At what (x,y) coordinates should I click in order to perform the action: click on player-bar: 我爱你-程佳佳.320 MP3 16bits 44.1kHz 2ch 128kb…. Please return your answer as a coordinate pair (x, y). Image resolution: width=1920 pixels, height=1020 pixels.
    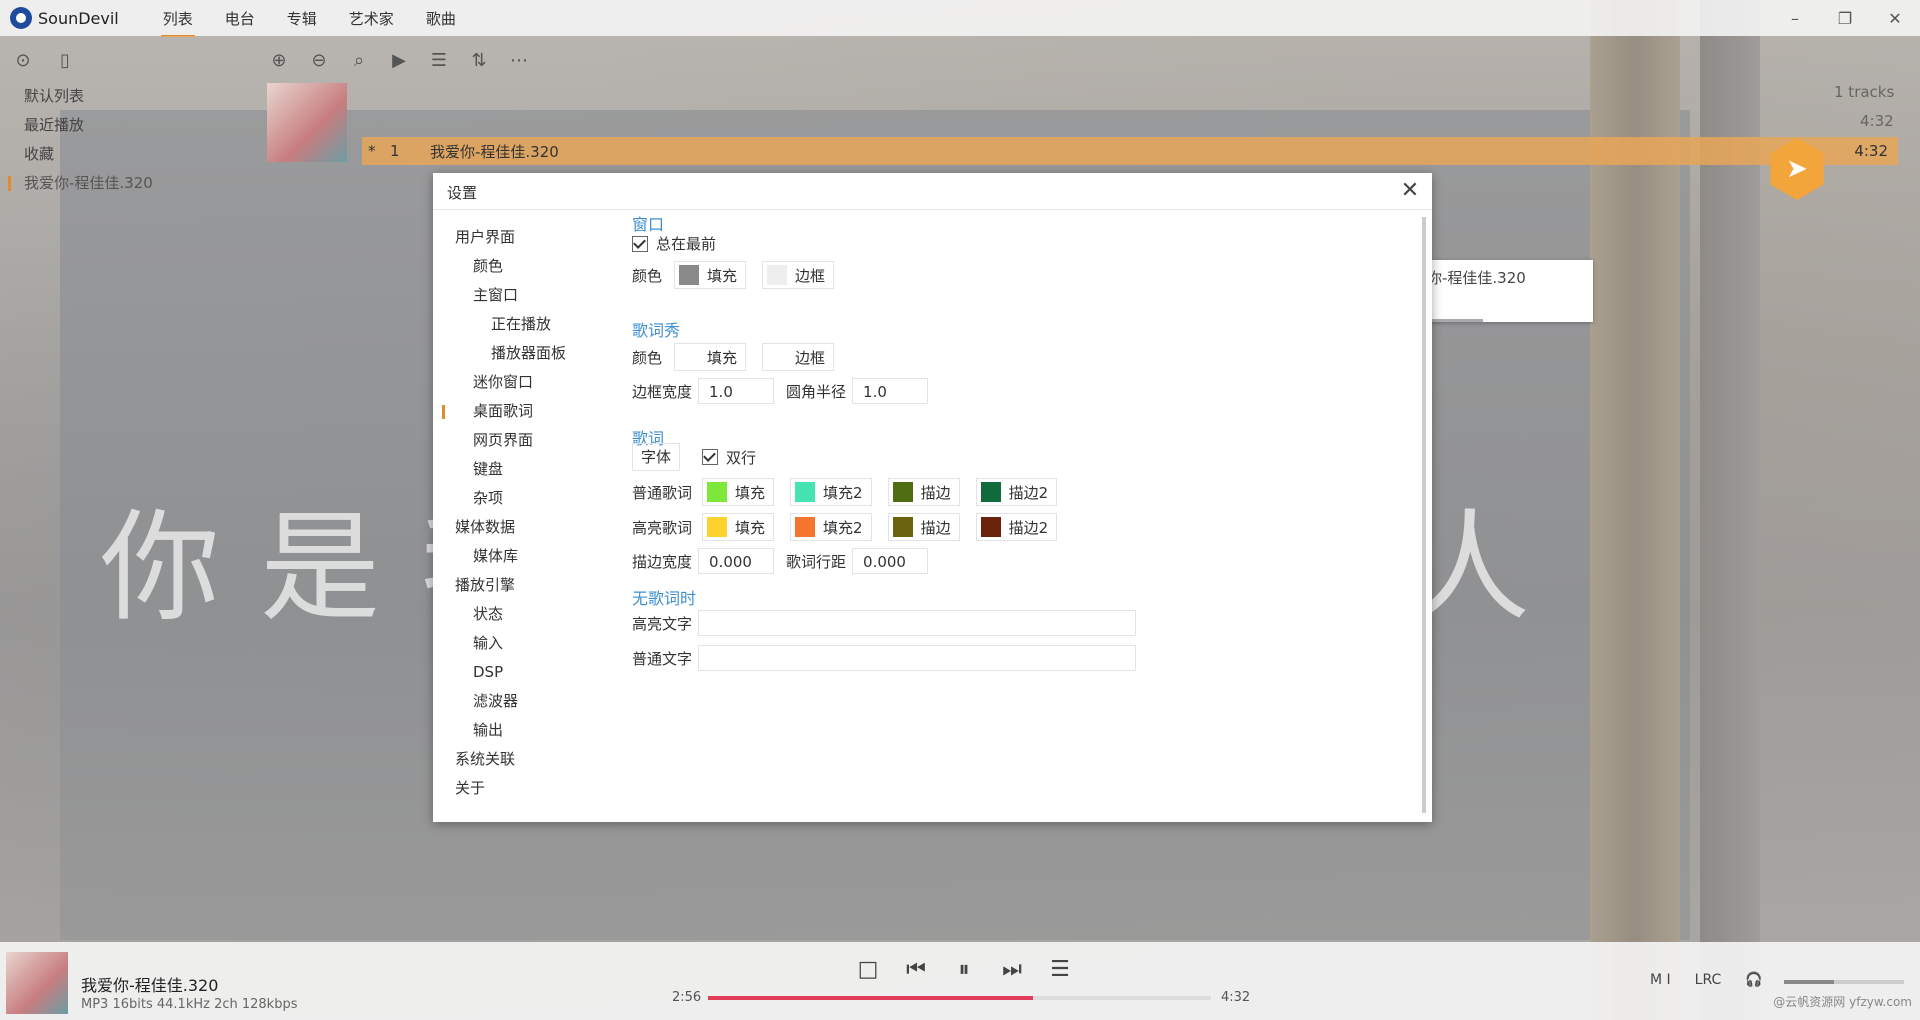
    Looking at the image, I should click on (960, 981).